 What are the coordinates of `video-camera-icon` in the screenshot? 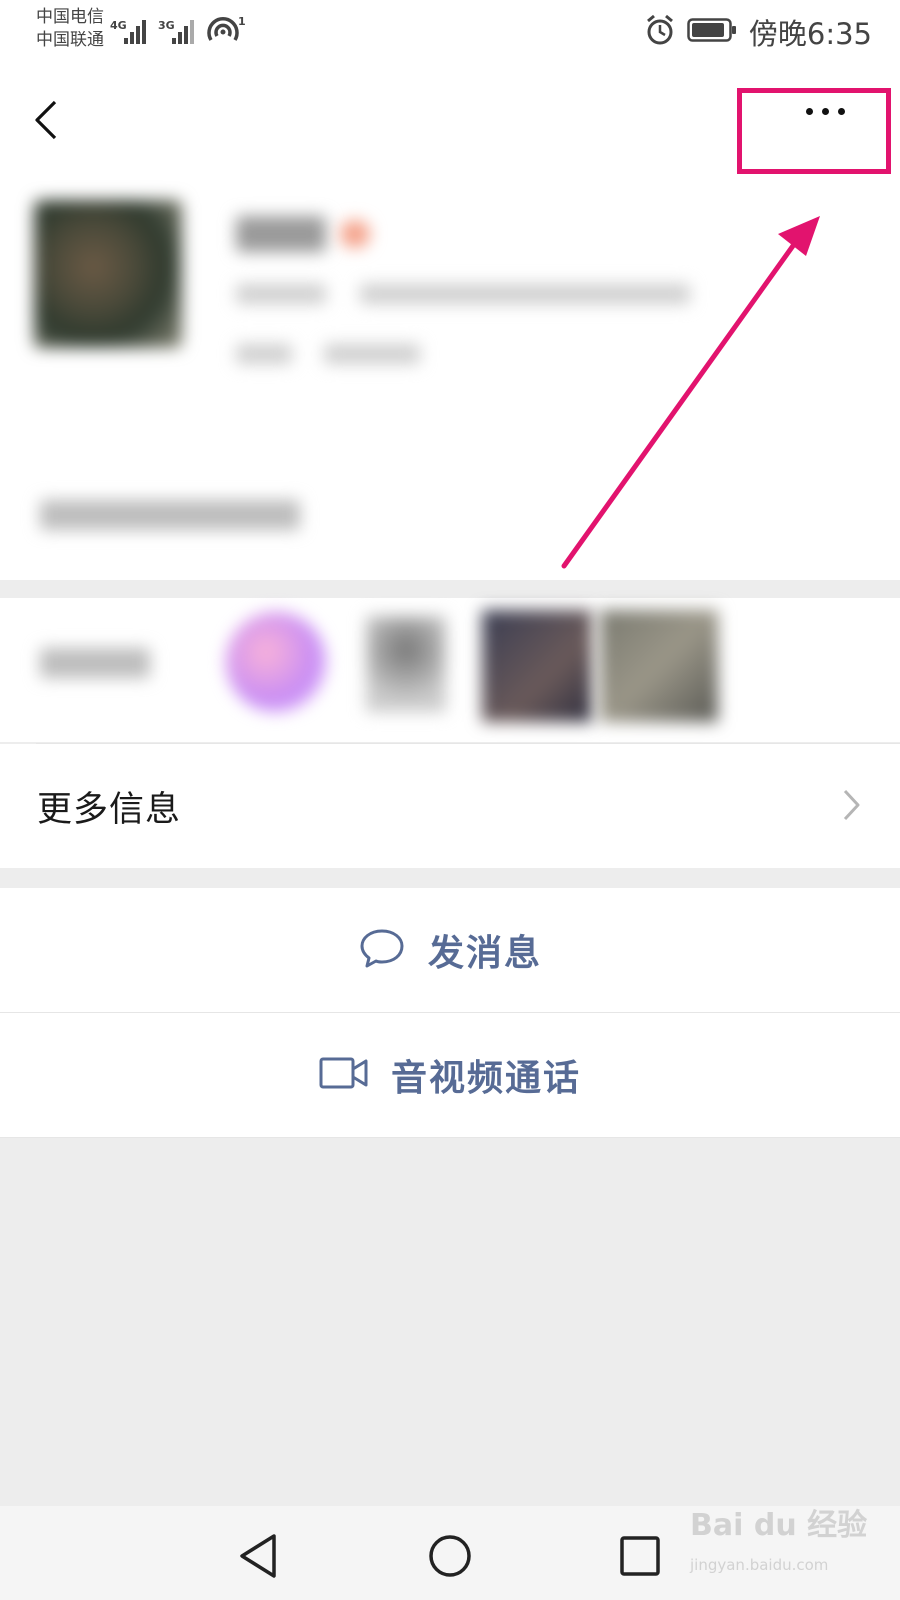 It's located at (344, 1075).